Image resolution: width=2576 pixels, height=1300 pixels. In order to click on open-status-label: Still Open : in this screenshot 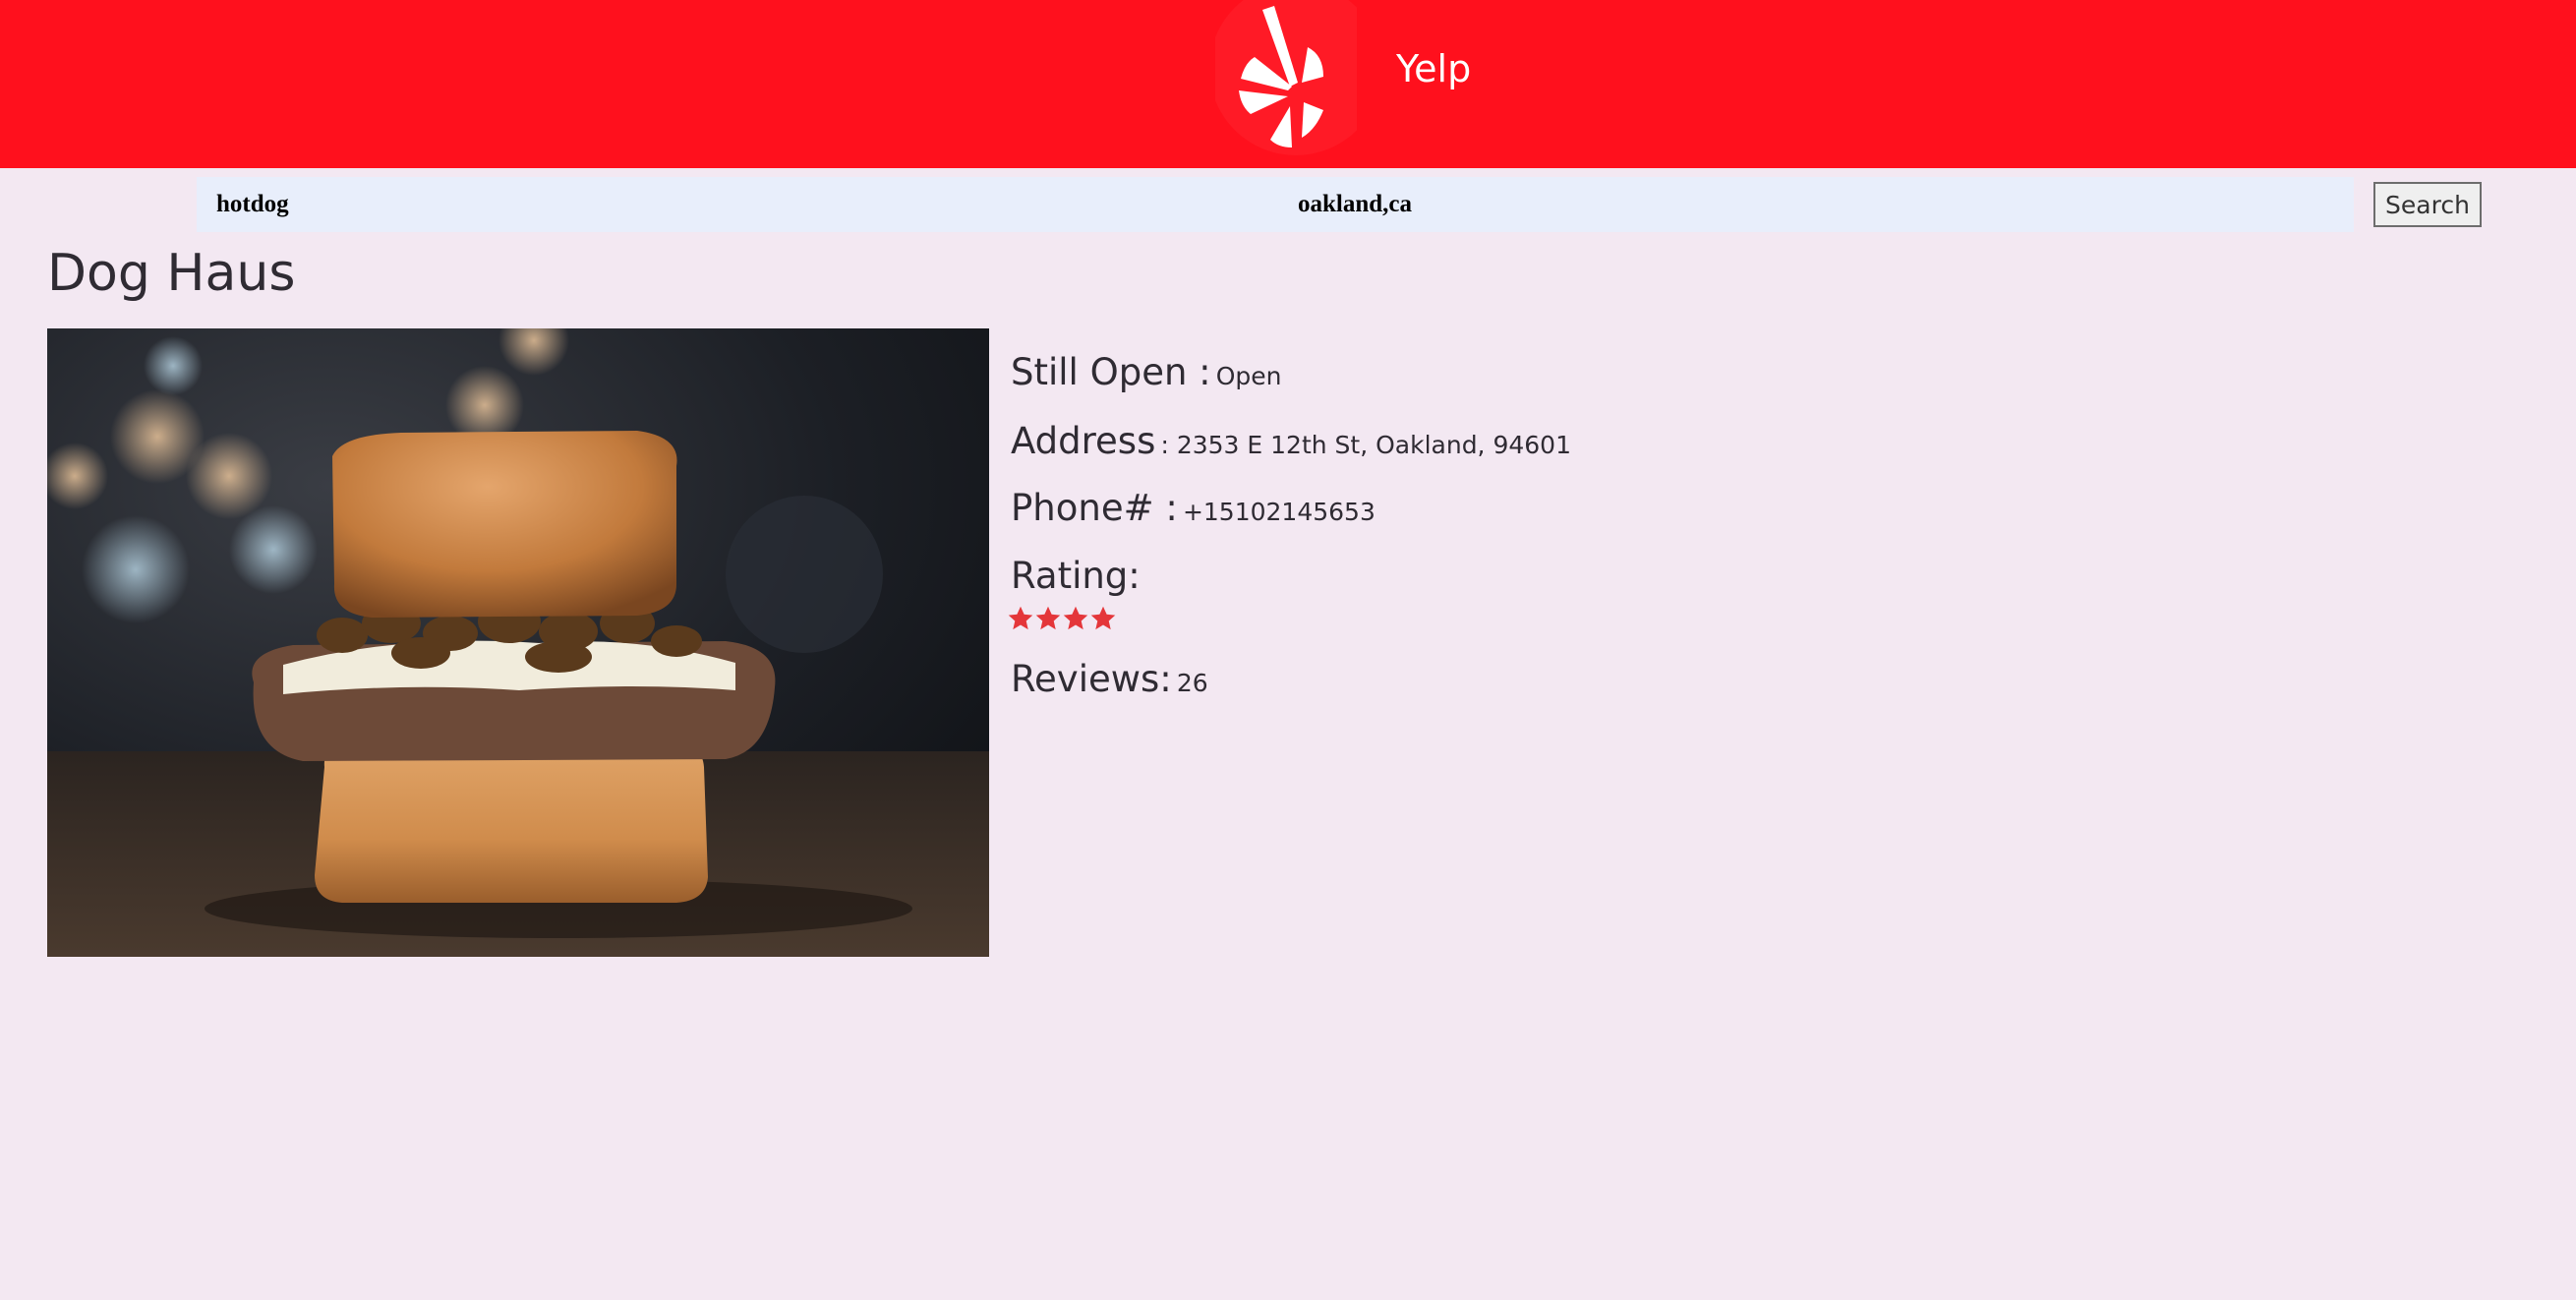, I will do `click(1111, 372)`.